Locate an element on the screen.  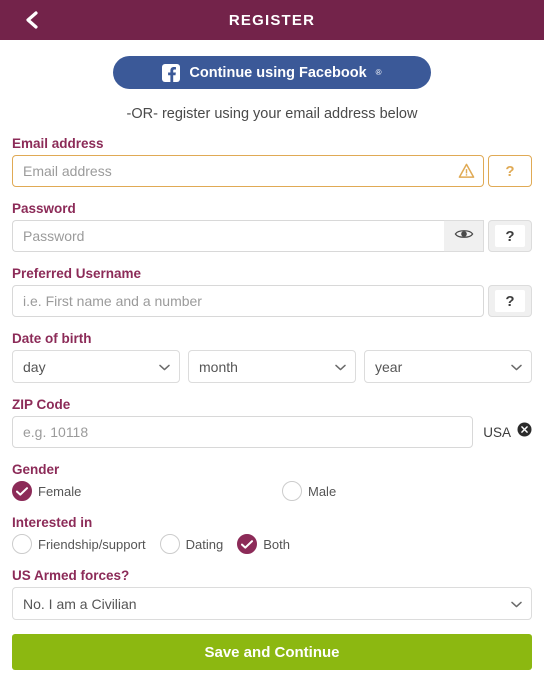
toggle-password-visibility-button is located at coordinates (464, 236).